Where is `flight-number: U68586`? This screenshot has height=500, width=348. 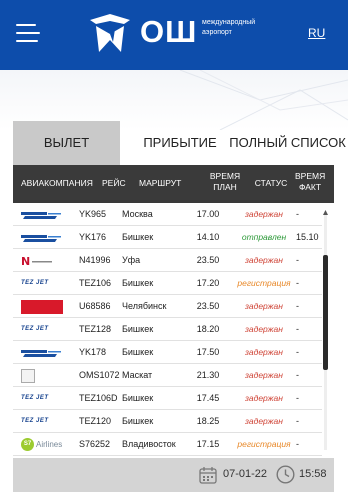
flight-number: U68586 is located at coordinates (95, 306).